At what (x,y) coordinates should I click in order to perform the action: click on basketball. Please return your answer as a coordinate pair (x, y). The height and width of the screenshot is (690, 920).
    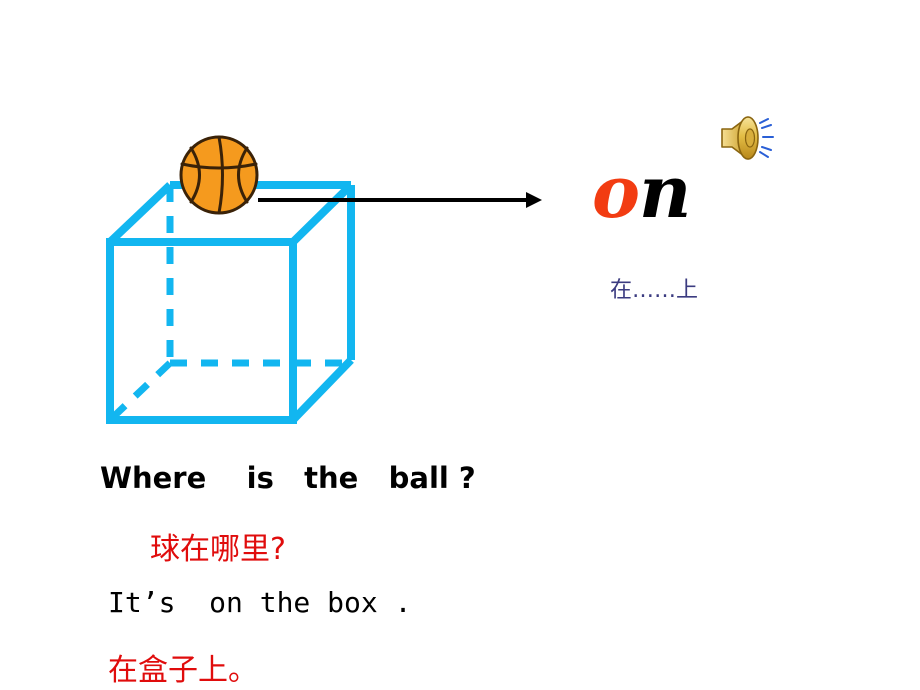
    Looking at the image, I should click on (219, 175).